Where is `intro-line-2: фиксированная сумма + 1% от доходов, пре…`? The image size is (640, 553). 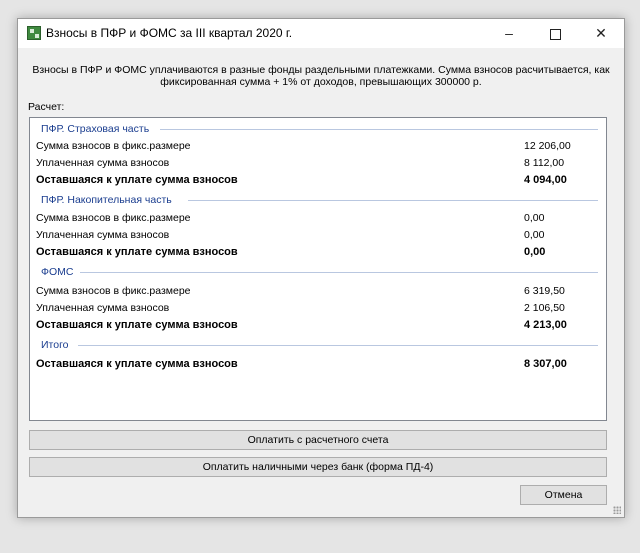 intro-line-2: фиксированная сумма + 1% от доходов, пре… is located at coordinates (321, 82).